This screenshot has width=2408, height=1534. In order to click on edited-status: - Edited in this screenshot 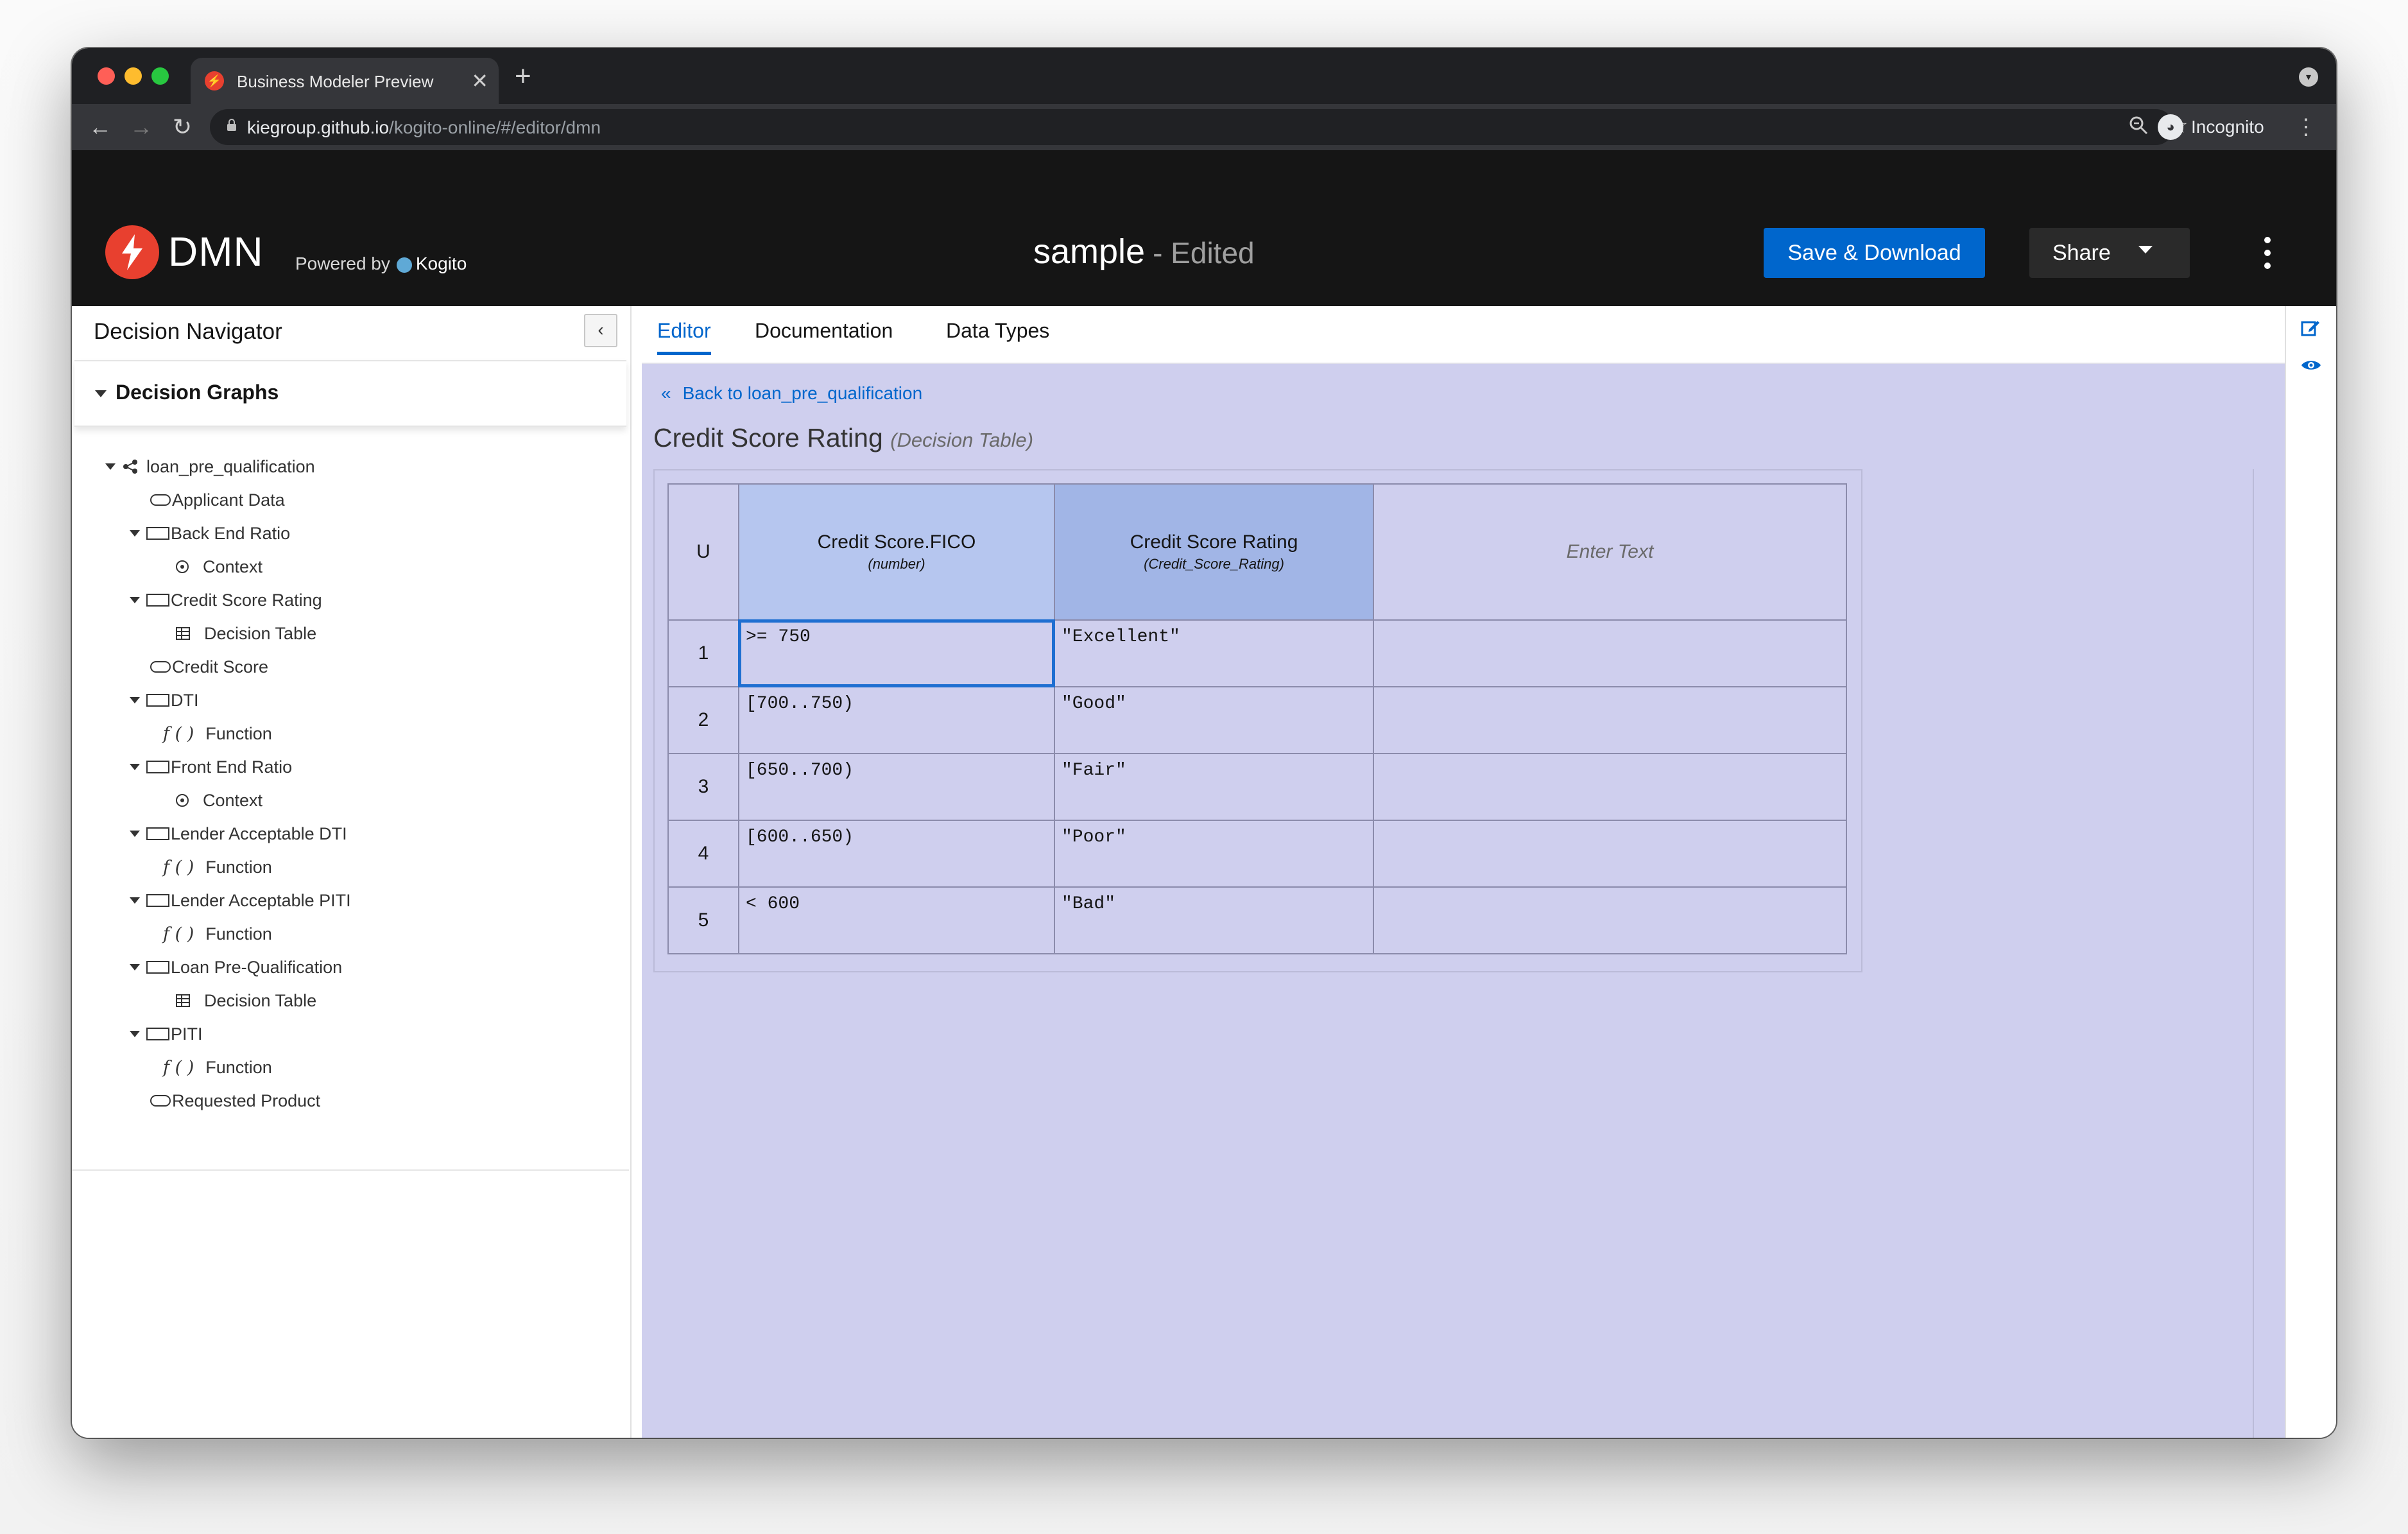, I will do `click(1204, 253)`.